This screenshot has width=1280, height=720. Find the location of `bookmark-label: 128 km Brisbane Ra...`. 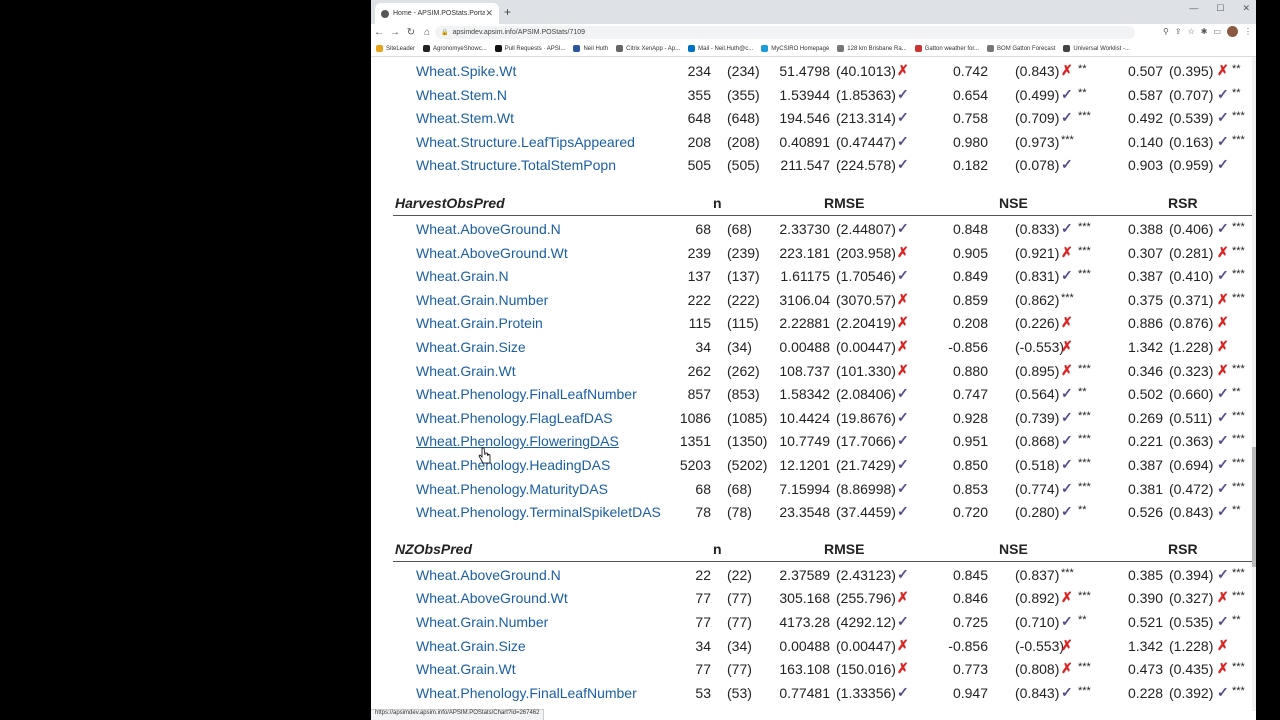

bookmark-label: 128 km Brisbane Ra... is located at coordinates (877, 48).